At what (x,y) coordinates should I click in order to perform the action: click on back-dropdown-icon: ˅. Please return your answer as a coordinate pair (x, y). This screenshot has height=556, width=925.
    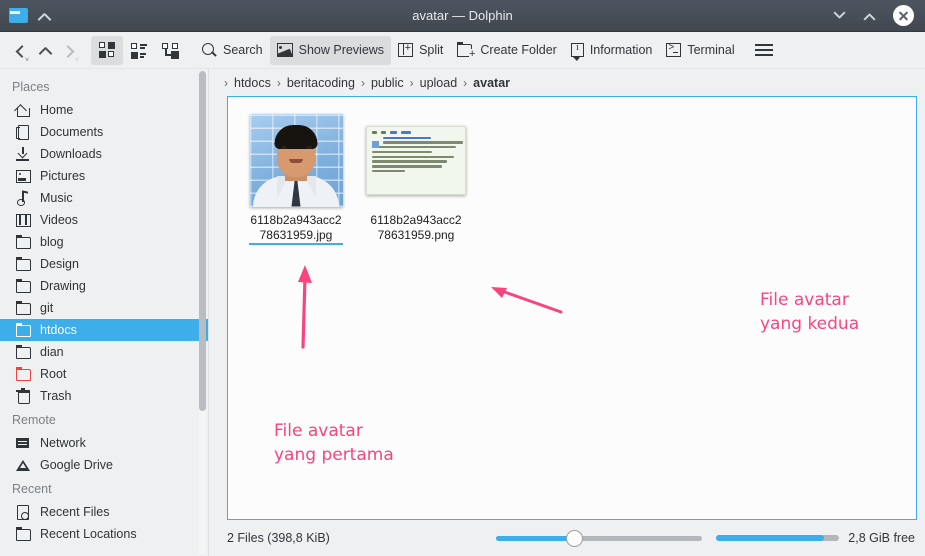
    Looking at the image, I should click on (28, 60).